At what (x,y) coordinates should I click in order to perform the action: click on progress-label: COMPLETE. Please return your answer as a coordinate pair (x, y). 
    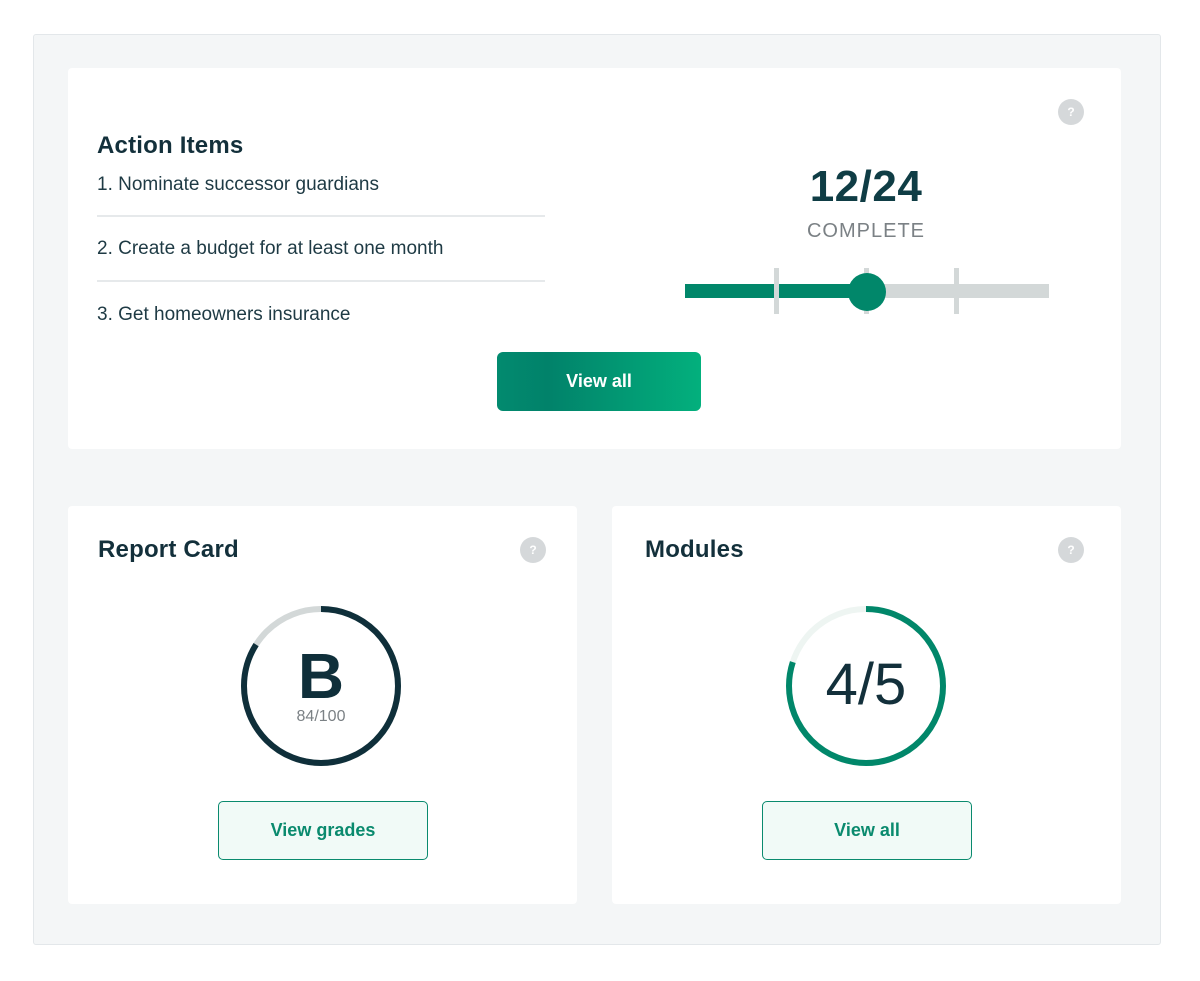
    Looking at the image, I should click on (866, 231).